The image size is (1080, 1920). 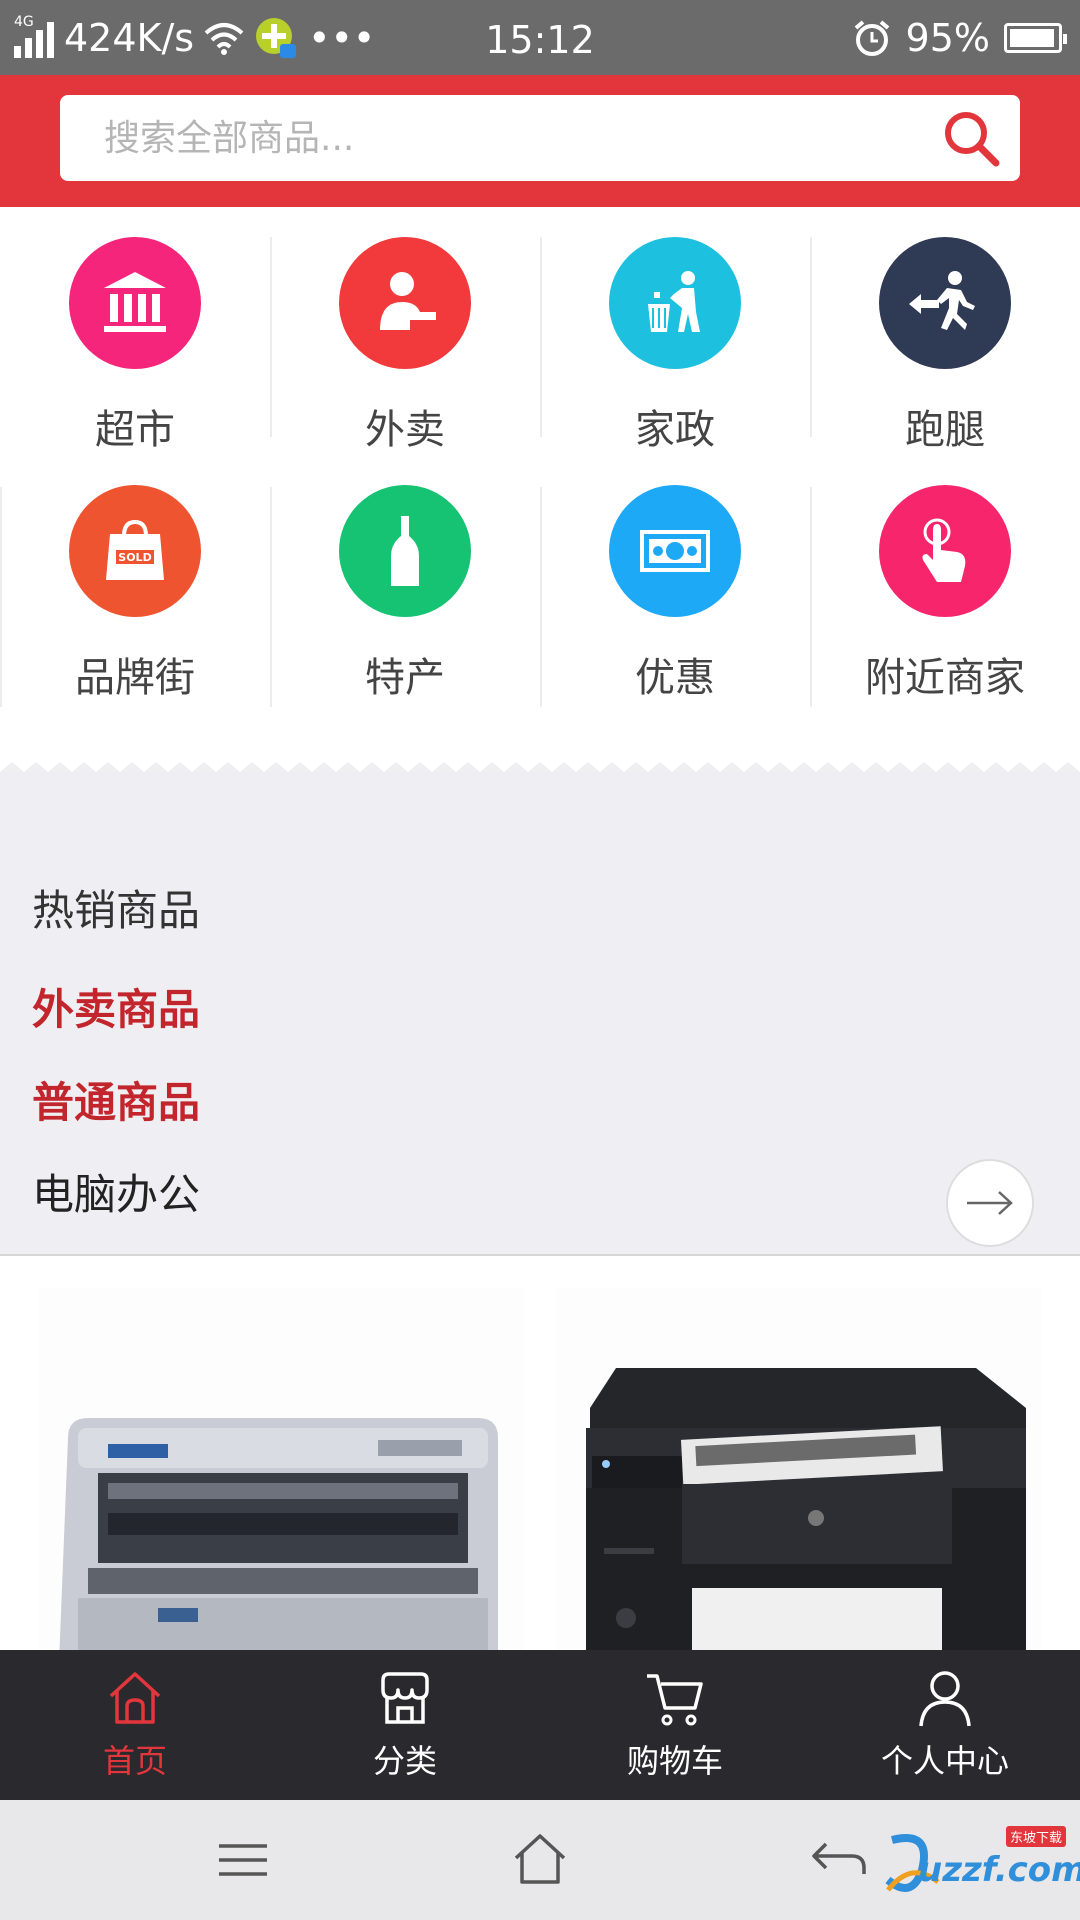 I want to click on tab-cart: 购物车, so click(x=675, y=1725).